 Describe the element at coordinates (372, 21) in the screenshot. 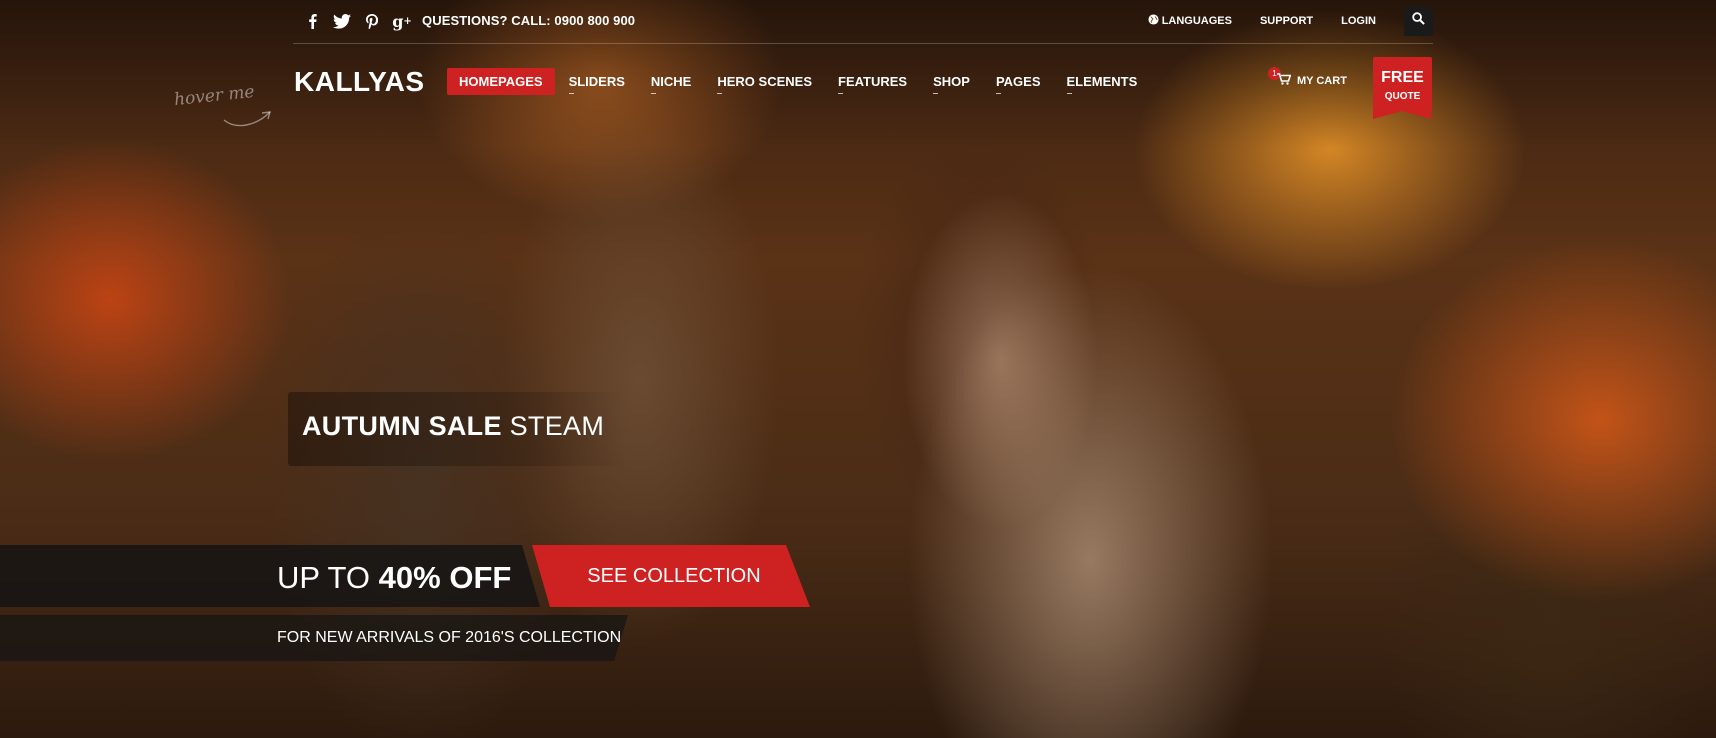

I see `pinterest-icon` at that location.